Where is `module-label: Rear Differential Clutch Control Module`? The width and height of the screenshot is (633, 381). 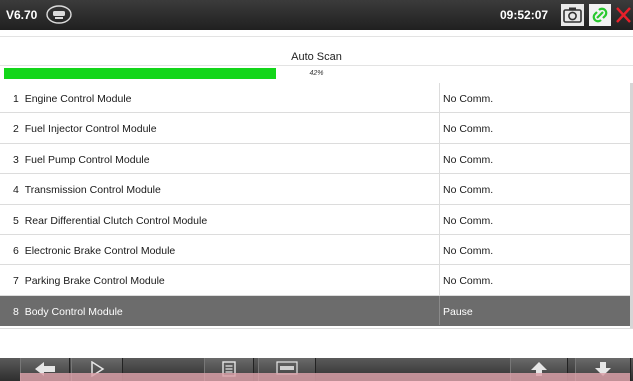 module-label: Rear Differential Clutch Control Module is located at coordinates (116, 220).